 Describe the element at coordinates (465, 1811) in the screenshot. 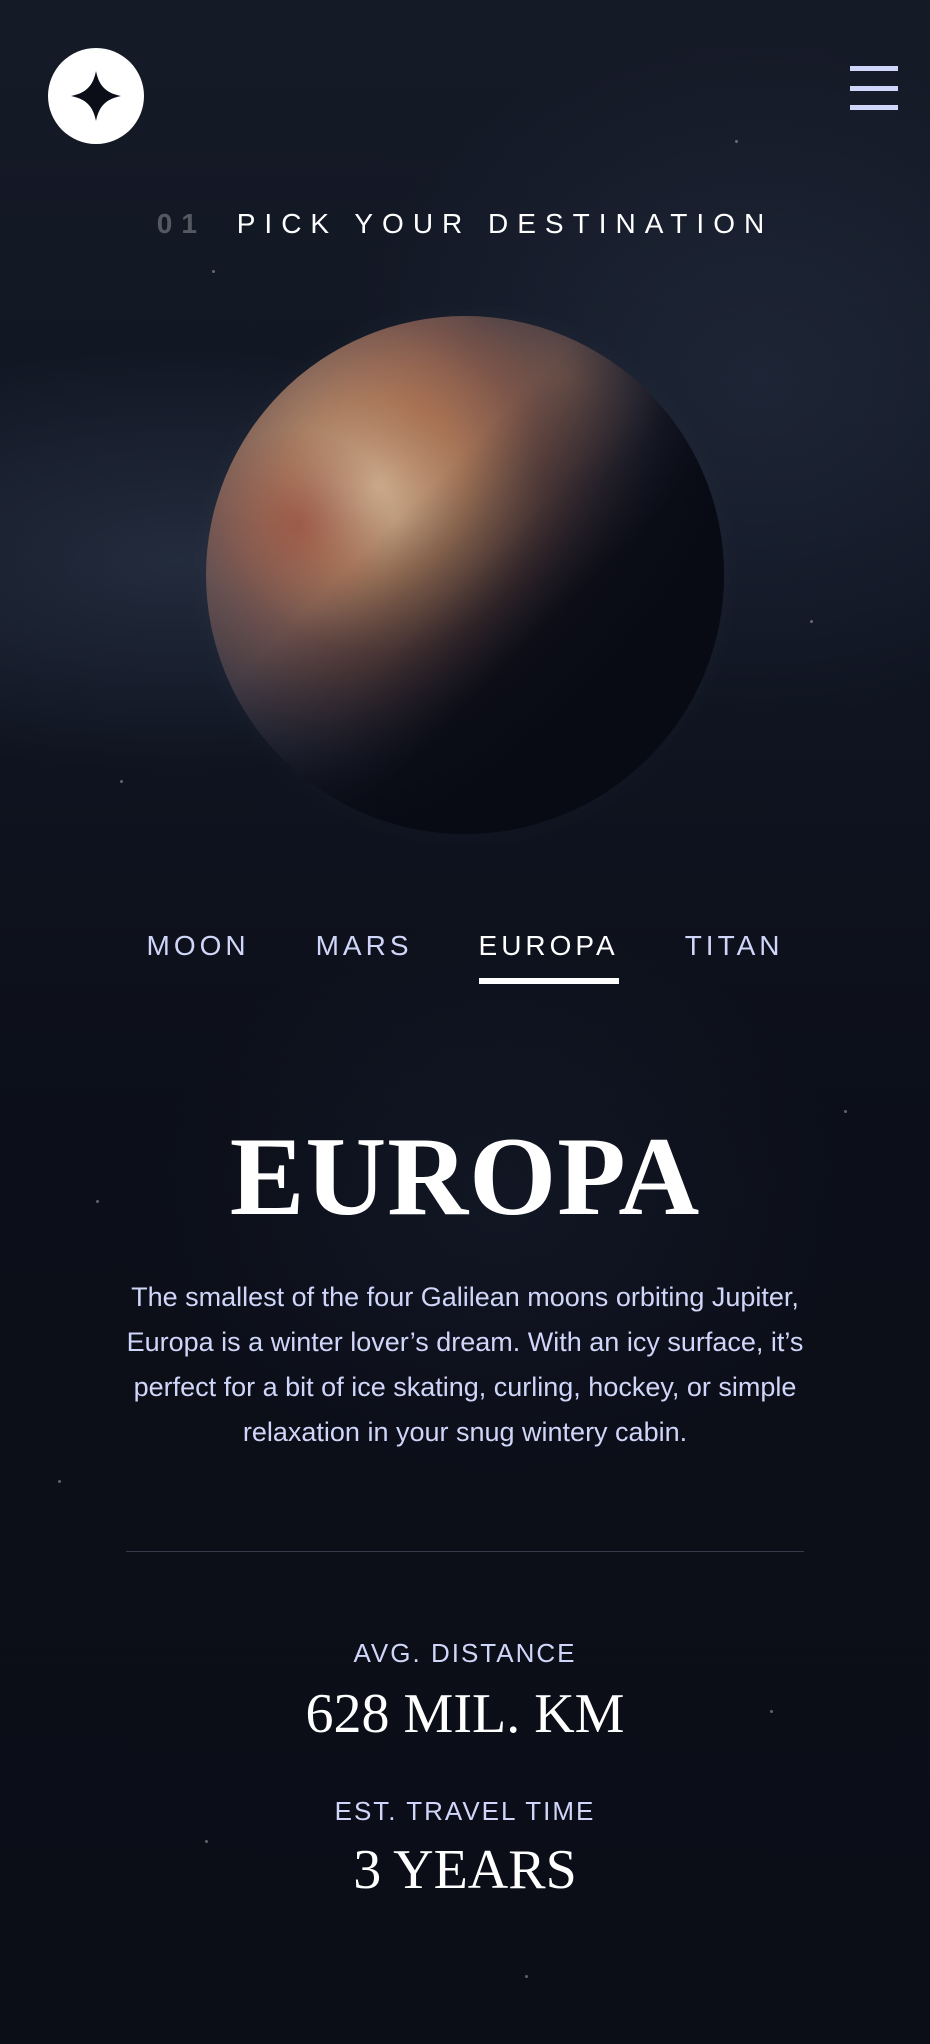

I see `travel-time-label: EST. TRAVEL TIME` at that location.